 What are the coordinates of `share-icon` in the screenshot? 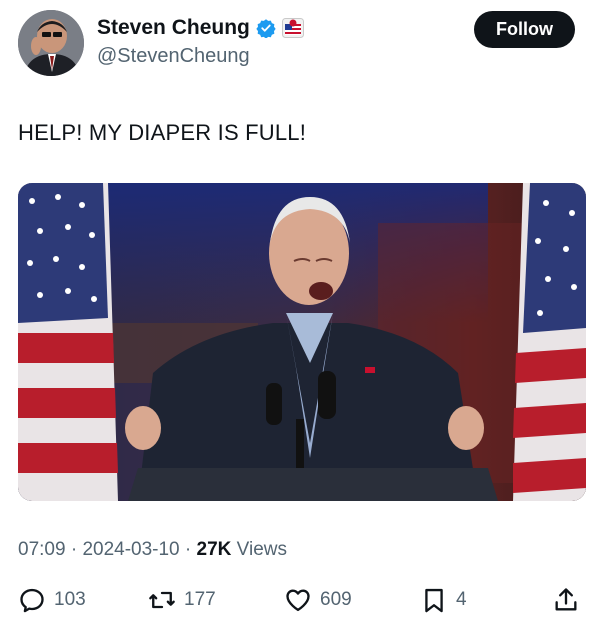 It's located at (566, 599).